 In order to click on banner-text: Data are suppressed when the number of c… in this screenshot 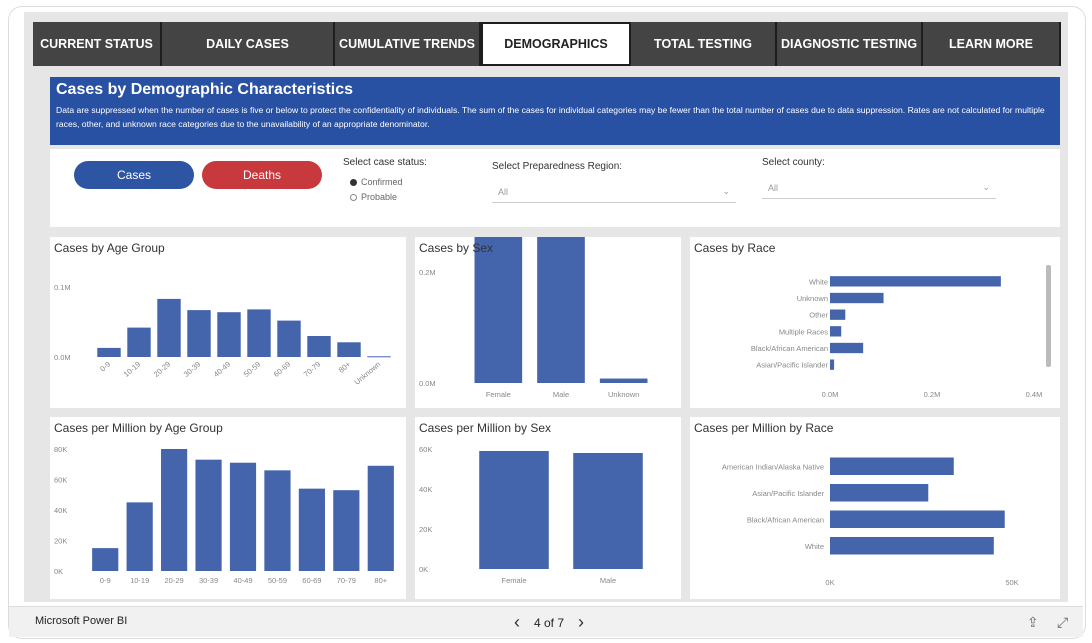, I will do `click(550, 117)`.